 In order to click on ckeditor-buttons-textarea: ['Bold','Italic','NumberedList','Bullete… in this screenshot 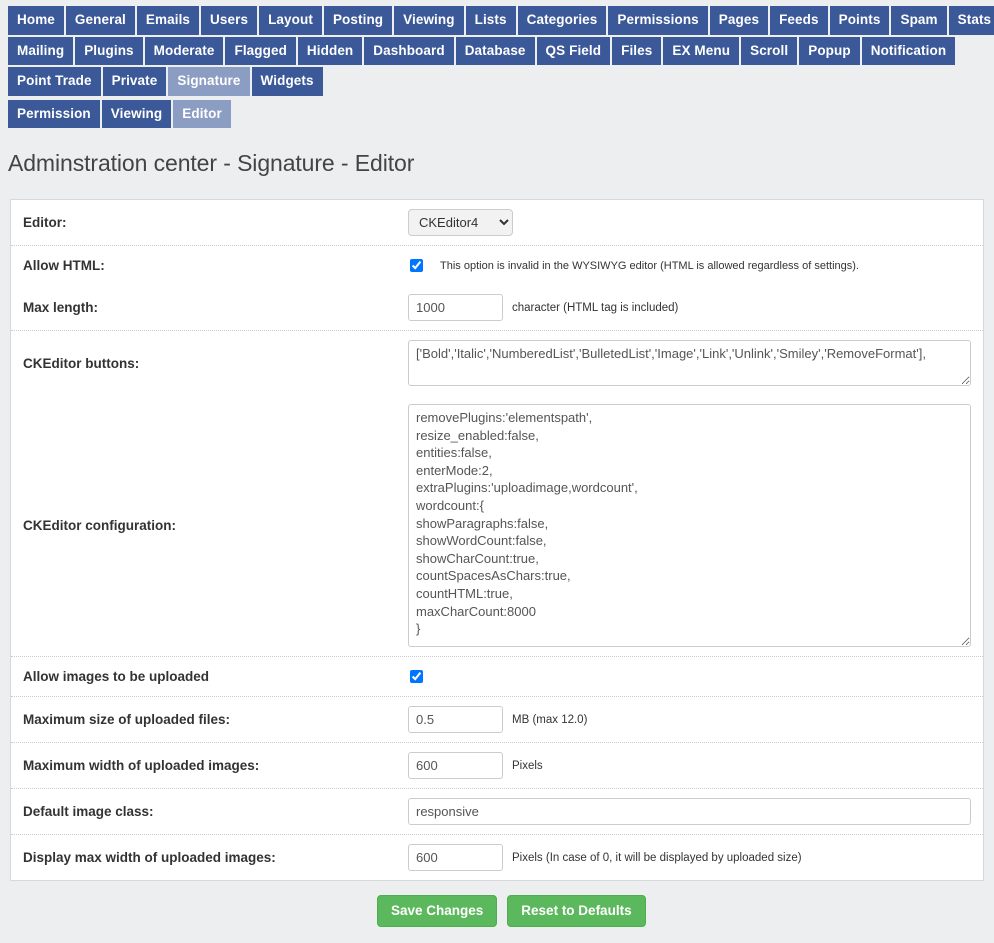, I will do `click(689, 363)`.